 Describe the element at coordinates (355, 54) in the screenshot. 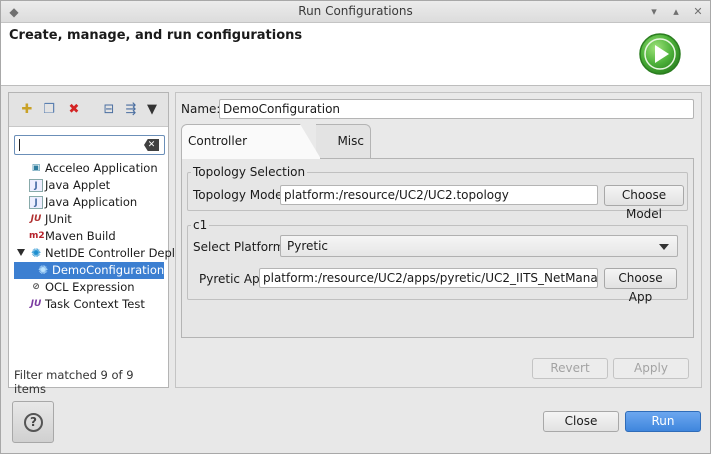

I see `dialog-header: Create, manage, and run configurations` at that location.